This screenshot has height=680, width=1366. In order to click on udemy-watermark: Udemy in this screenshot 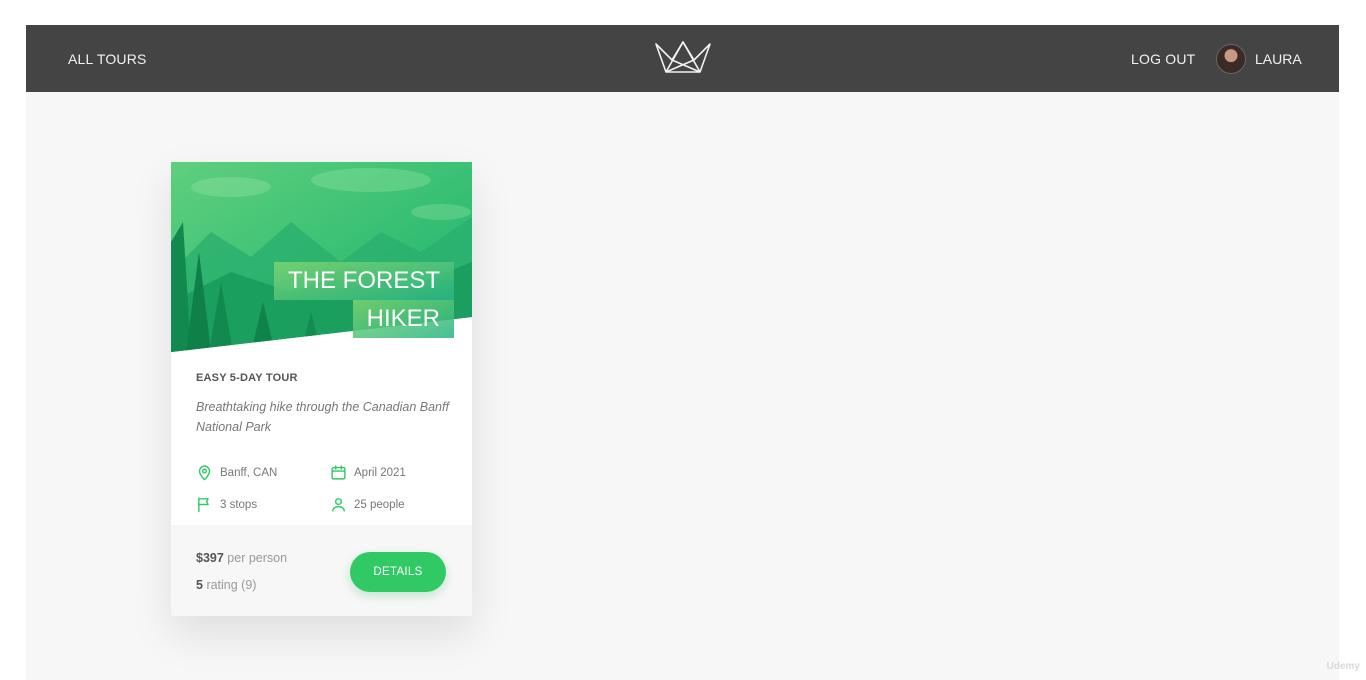, I will do `click(1343, 666)`.